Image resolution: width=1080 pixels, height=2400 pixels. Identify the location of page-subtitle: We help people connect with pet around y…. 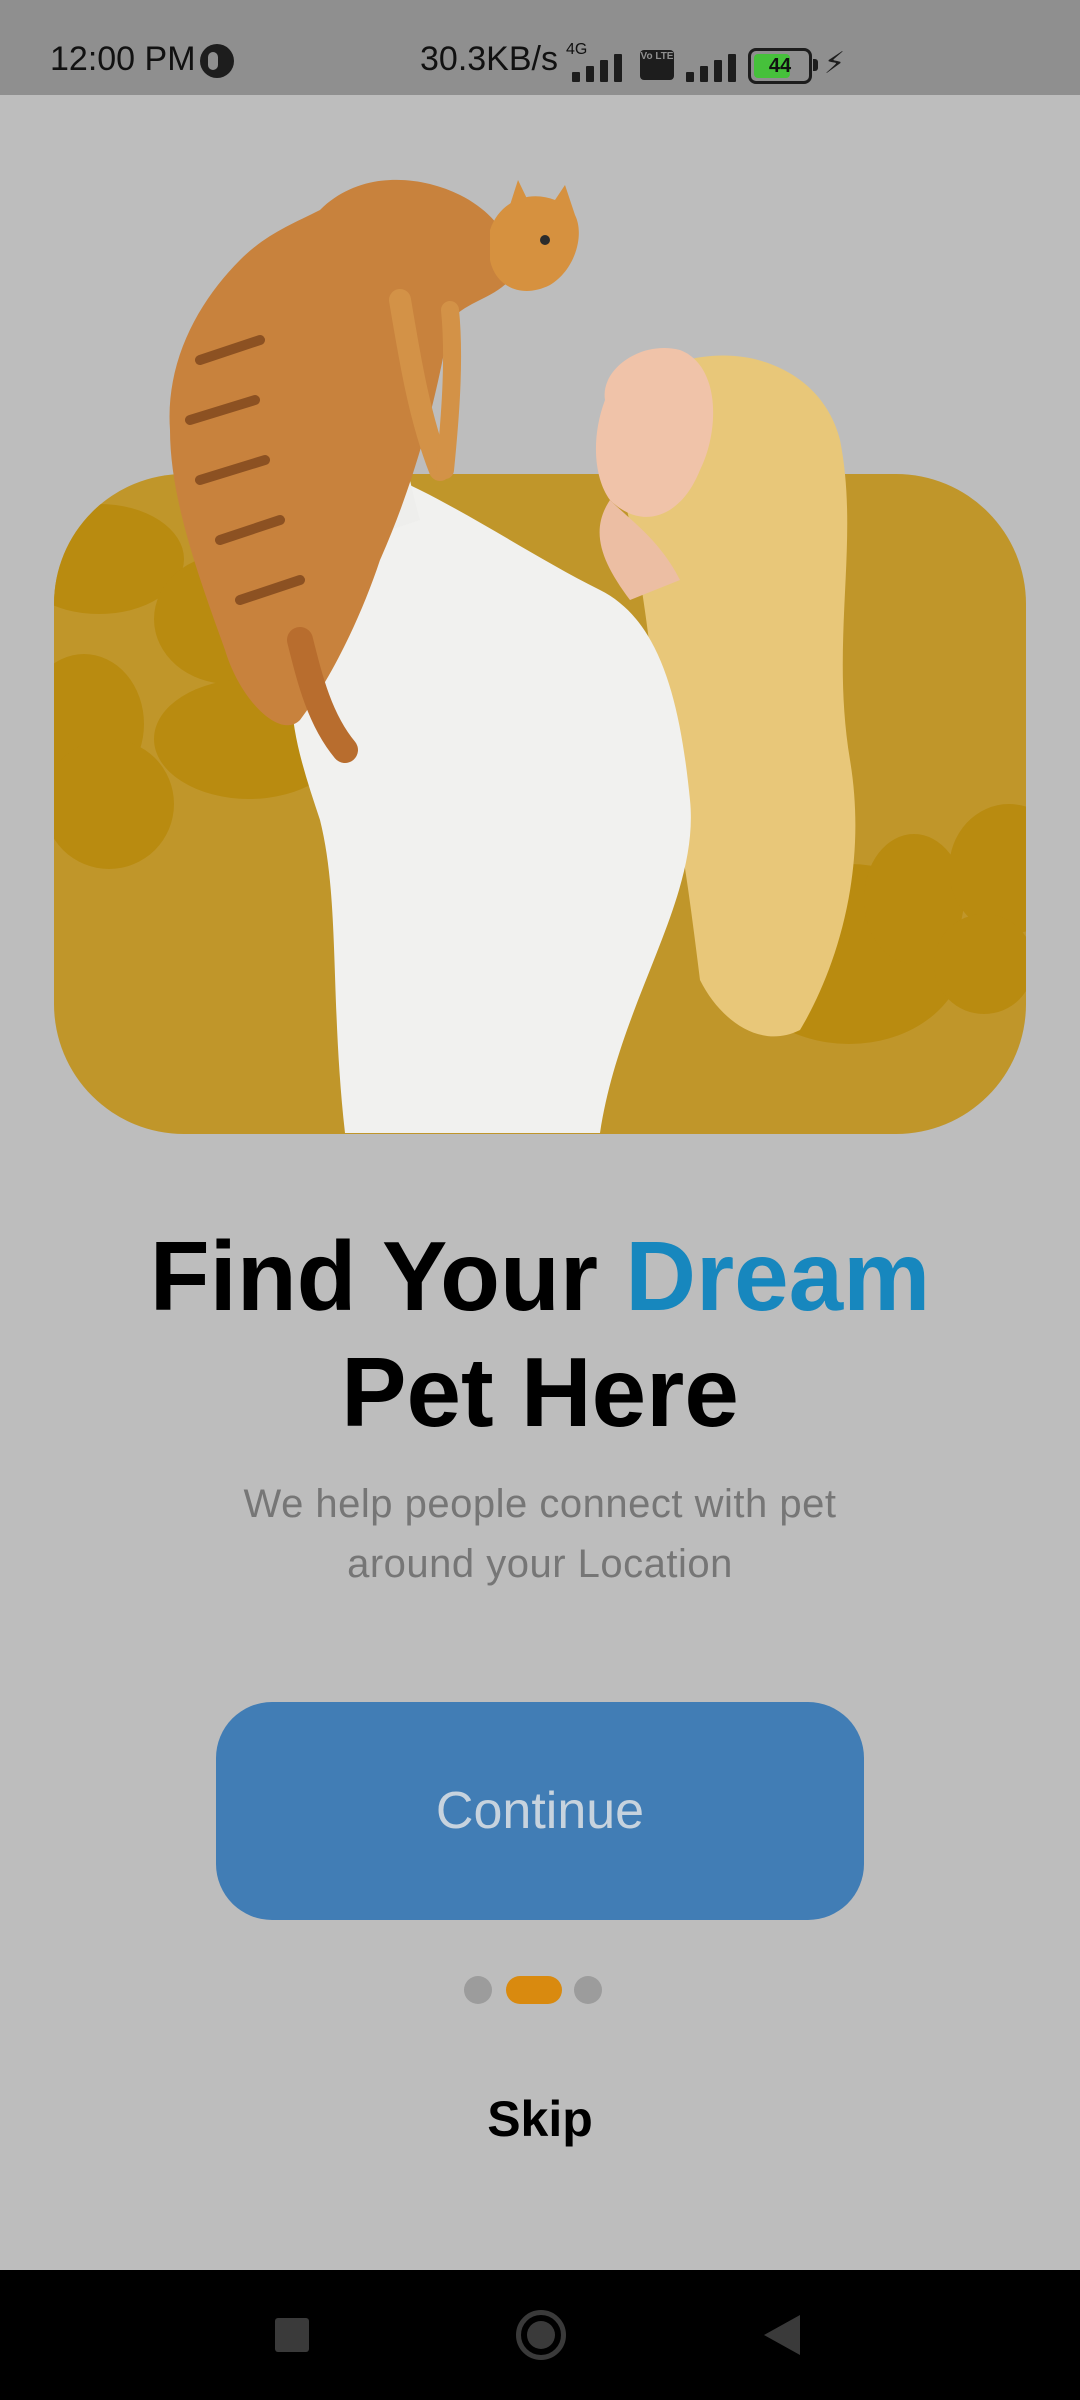
(540, 1534).